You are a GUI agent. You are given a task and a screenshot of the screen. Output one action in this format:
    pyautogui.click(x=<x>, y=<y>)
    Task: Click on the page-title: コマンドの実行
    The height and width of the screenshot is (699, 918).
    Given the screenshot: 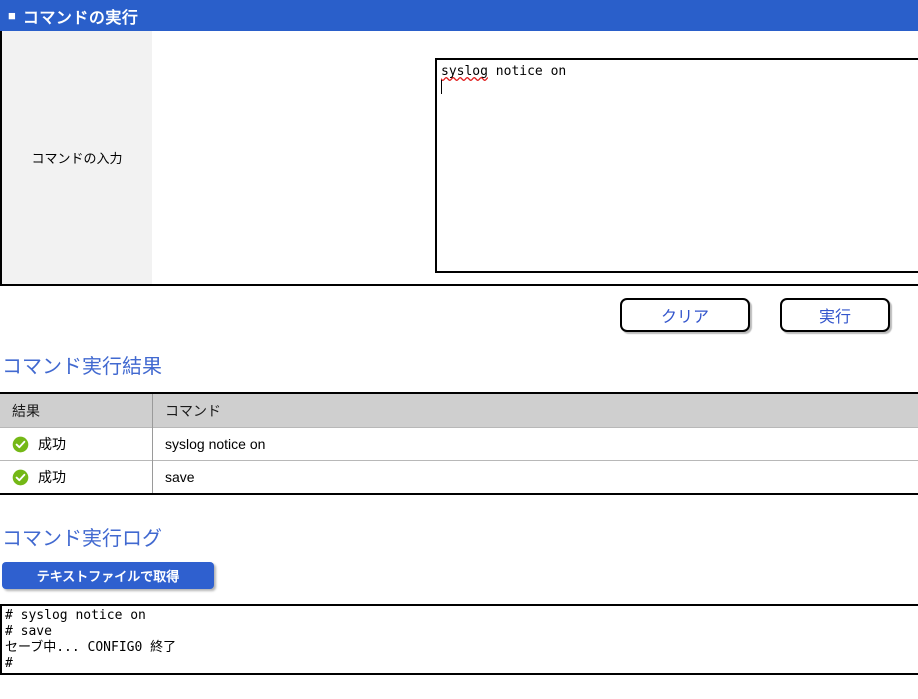 What is the action you would take?
    pyautogui.click(x=80, y=18)
    